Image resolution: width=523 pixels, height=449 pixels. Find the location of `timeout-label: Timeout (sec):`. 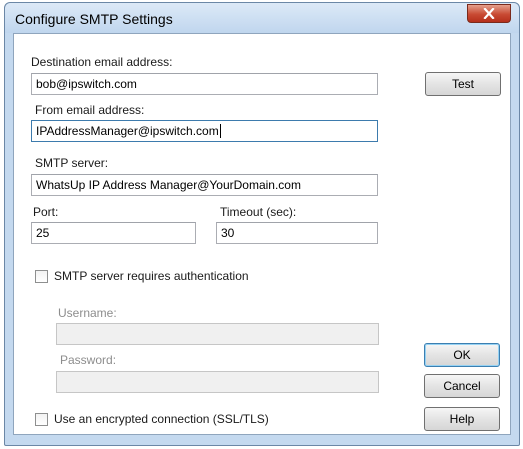

timeout-label: Timeout (sec): is located at coordinates (258, 212).